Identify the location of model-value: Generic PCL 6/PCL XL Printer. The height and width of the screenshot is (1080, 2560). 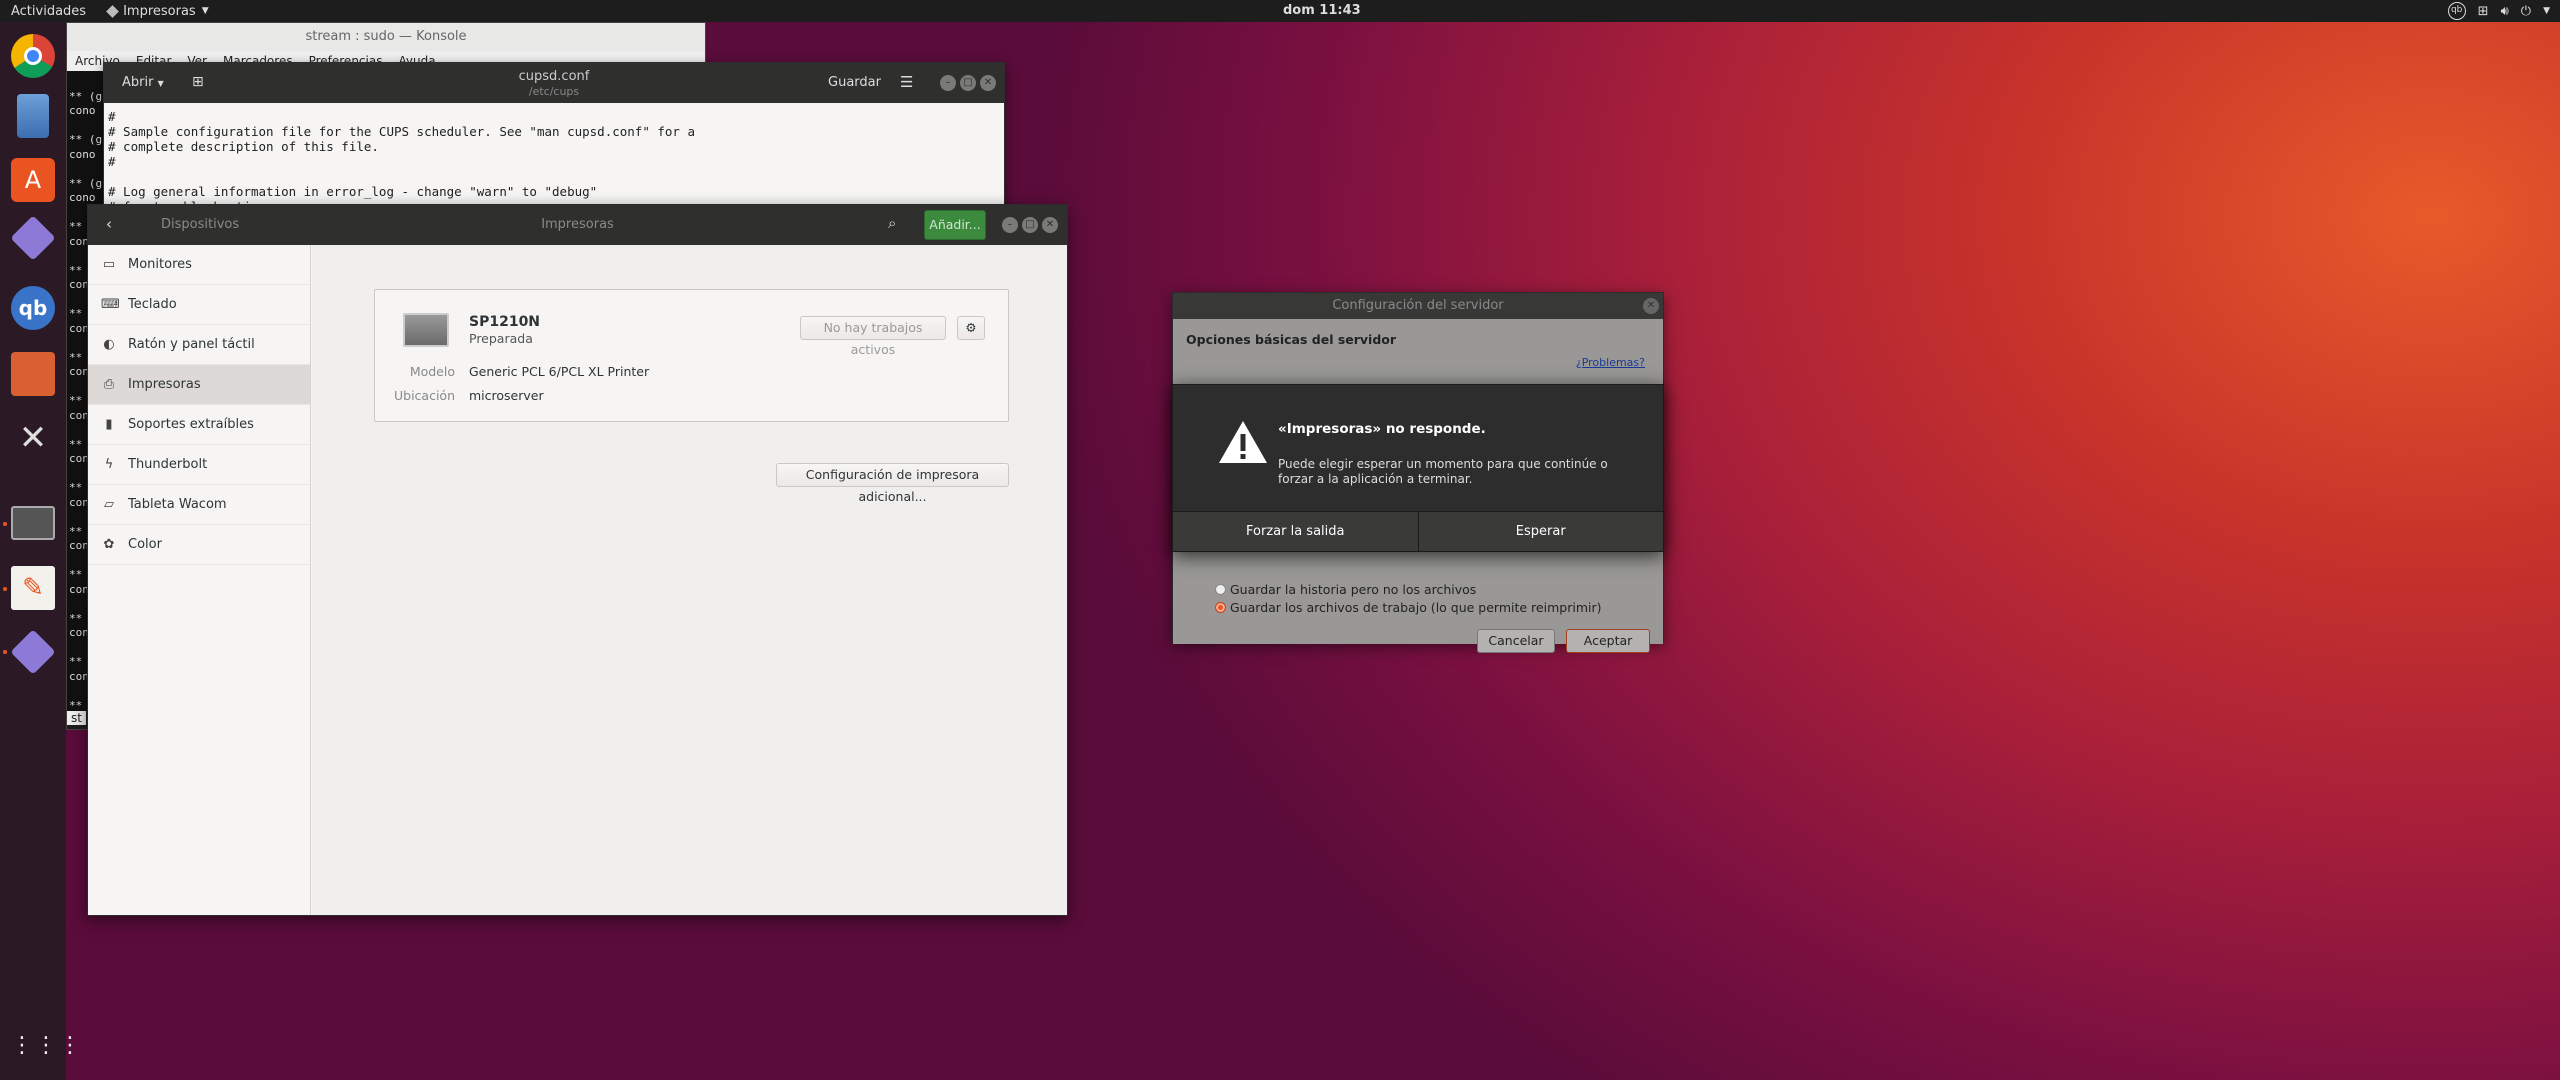
(559, 371).